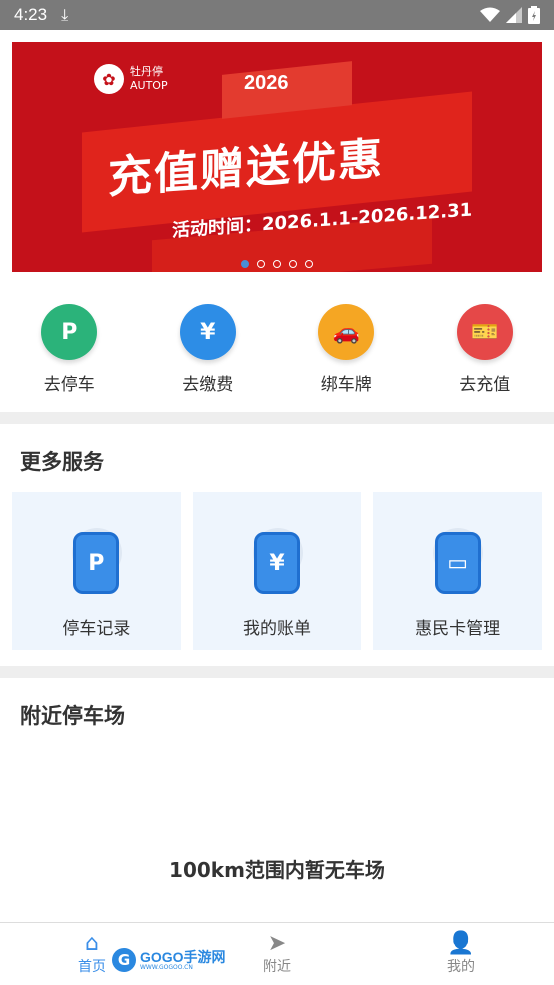  What do you see at coordinates (277, 944) in the screenshot?
I see `navigation-icon: ➤` at bounding box center [277, 944].